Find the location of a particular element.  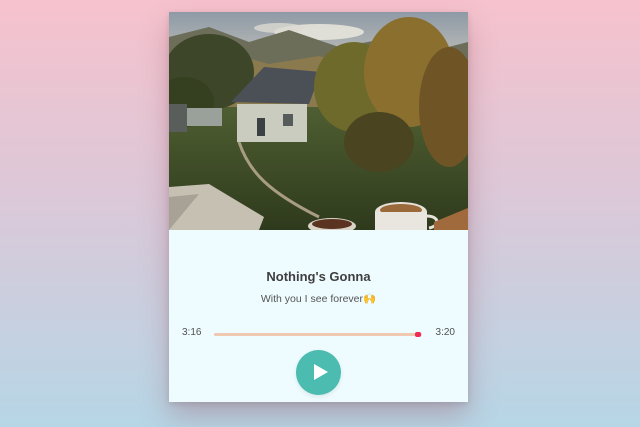

track-title: Nothing's Gonna is located at coordinates (318, 276).